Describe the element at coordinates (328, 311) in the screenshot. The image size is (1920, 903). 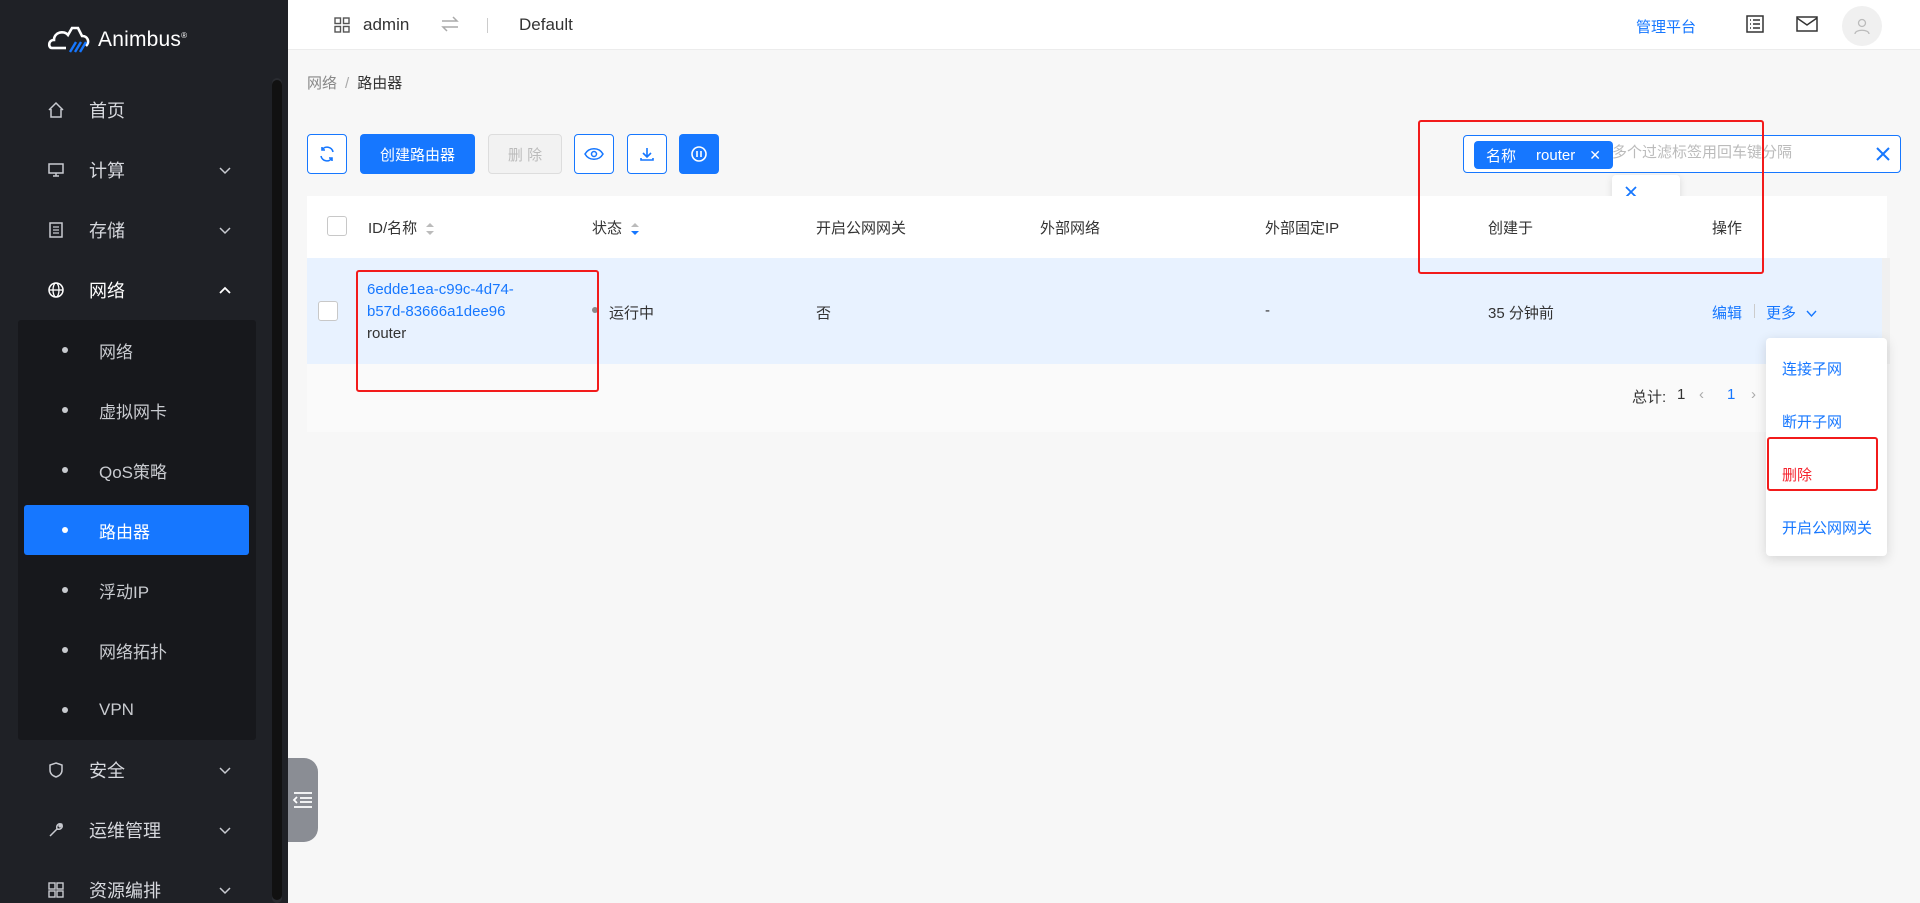
I see `row-checkbox` at that location.